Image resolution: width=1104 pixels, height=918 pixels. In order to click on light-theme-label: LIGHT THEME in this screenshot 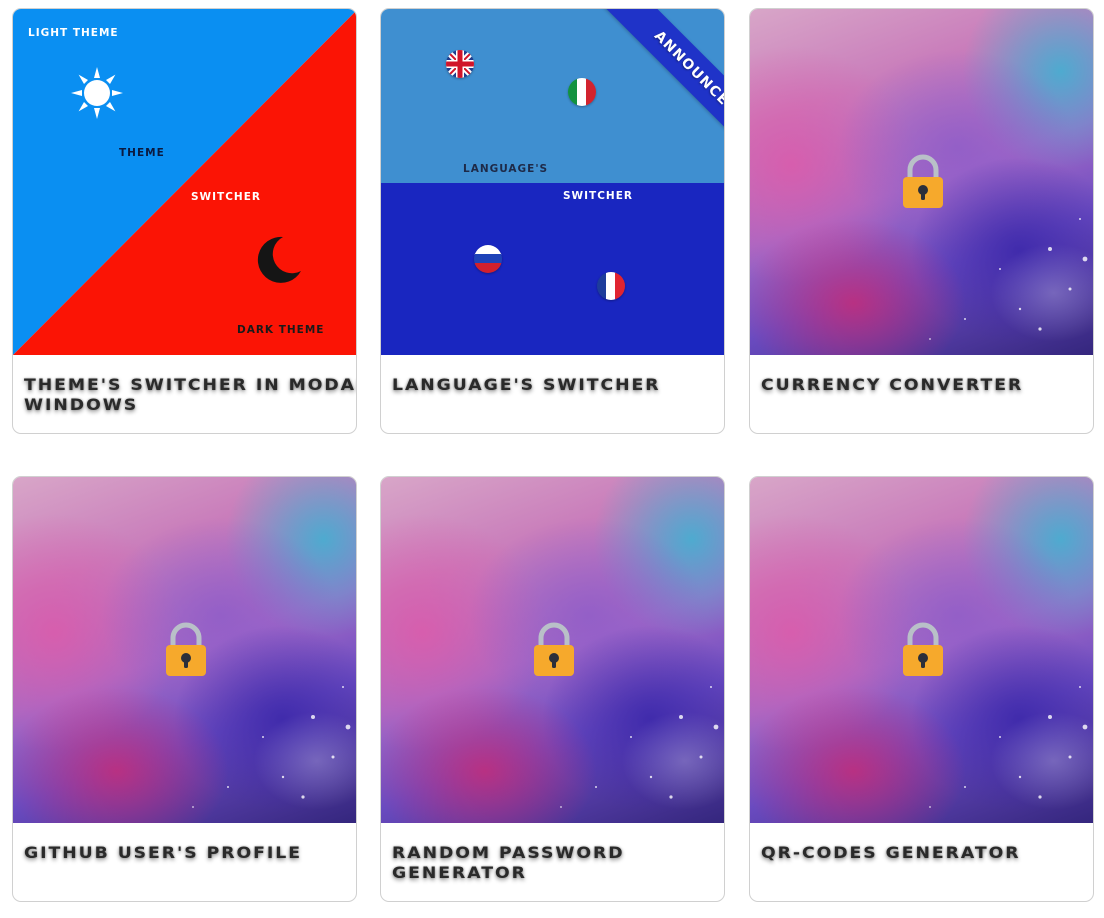, I will do `click(73, 33)`.